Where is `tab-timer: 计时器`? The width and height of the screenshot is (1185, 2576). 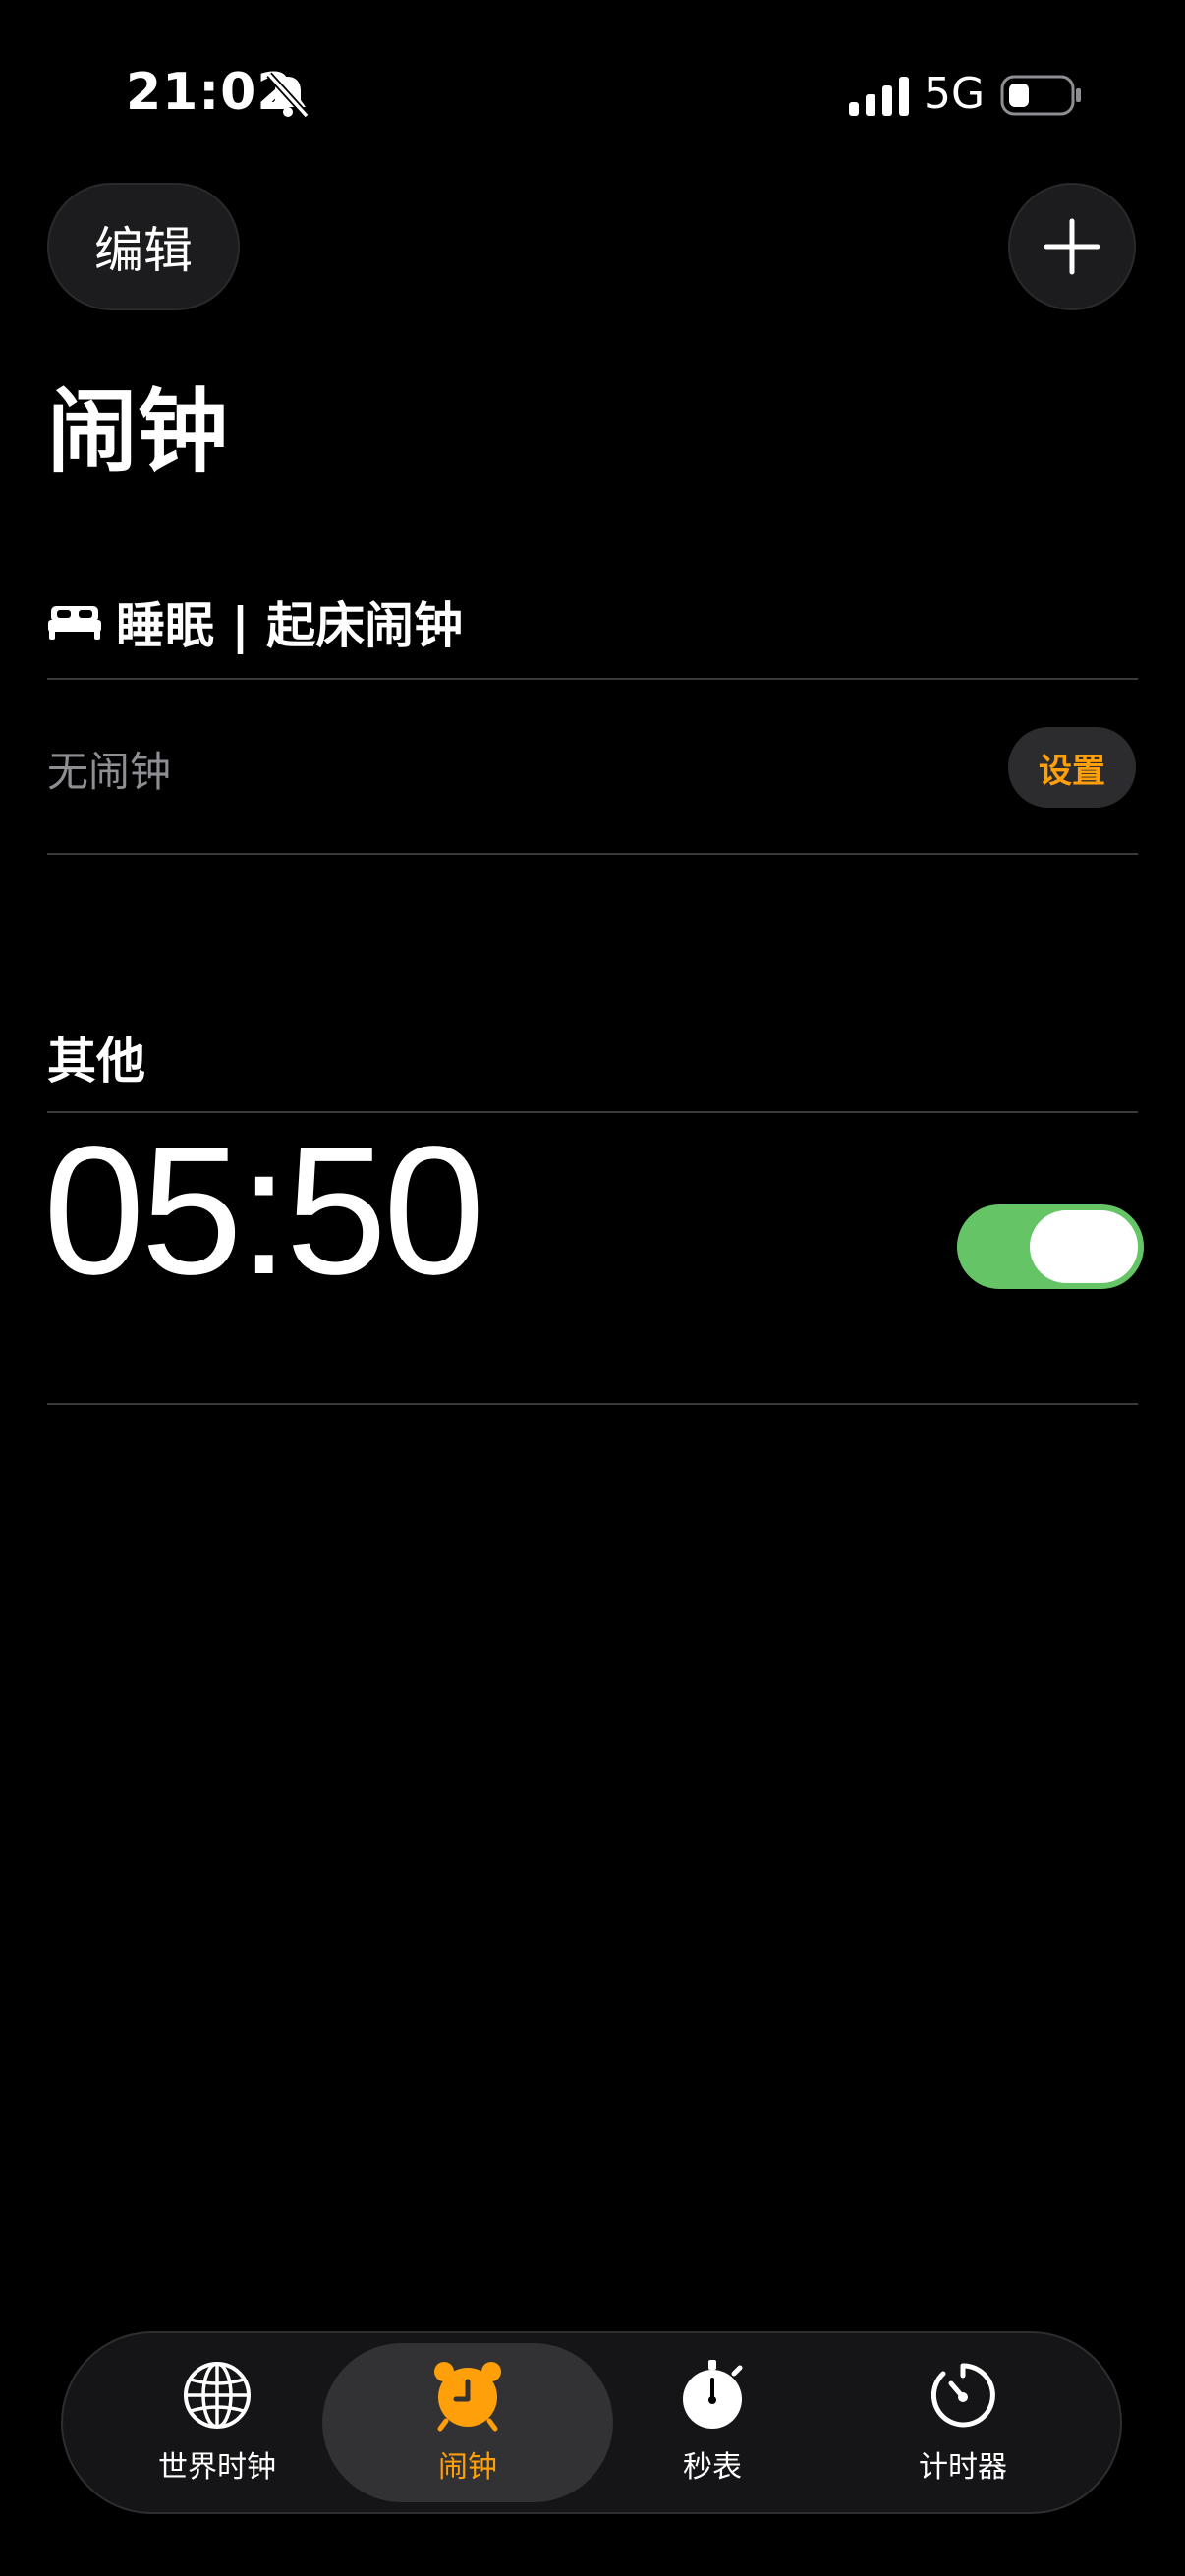 tab-timer: 计时器 is located at coordinates (963, 2422).